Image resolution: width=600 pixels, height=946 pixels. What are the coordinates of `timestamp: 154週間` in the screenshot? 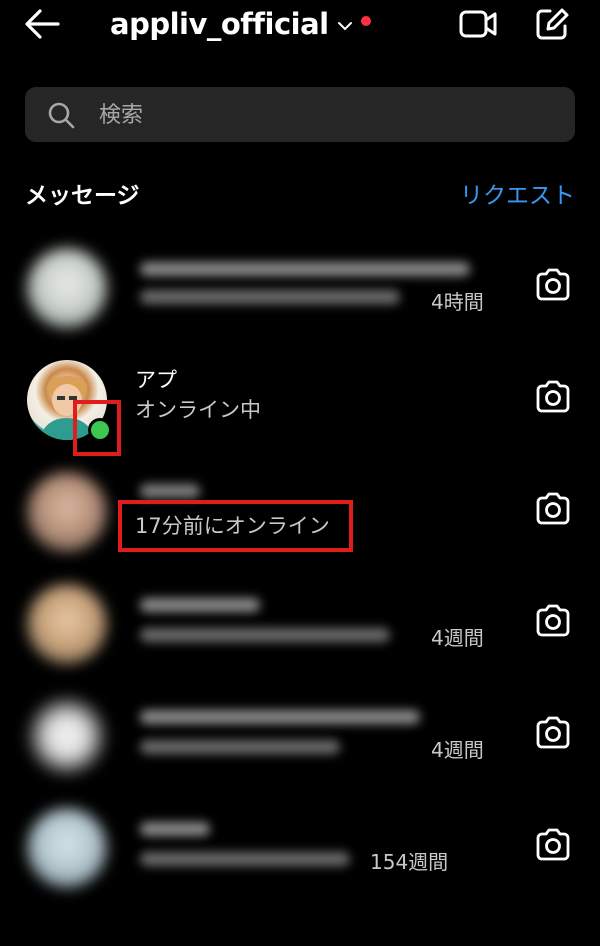 It's located at (409, 862).